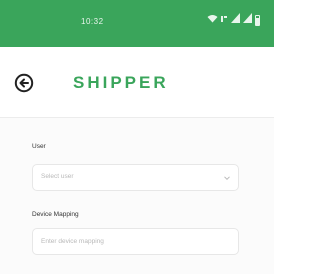 The image size is (320, 274). I want to click on device-mapping-label: Device Mapping, so click(55, 214).